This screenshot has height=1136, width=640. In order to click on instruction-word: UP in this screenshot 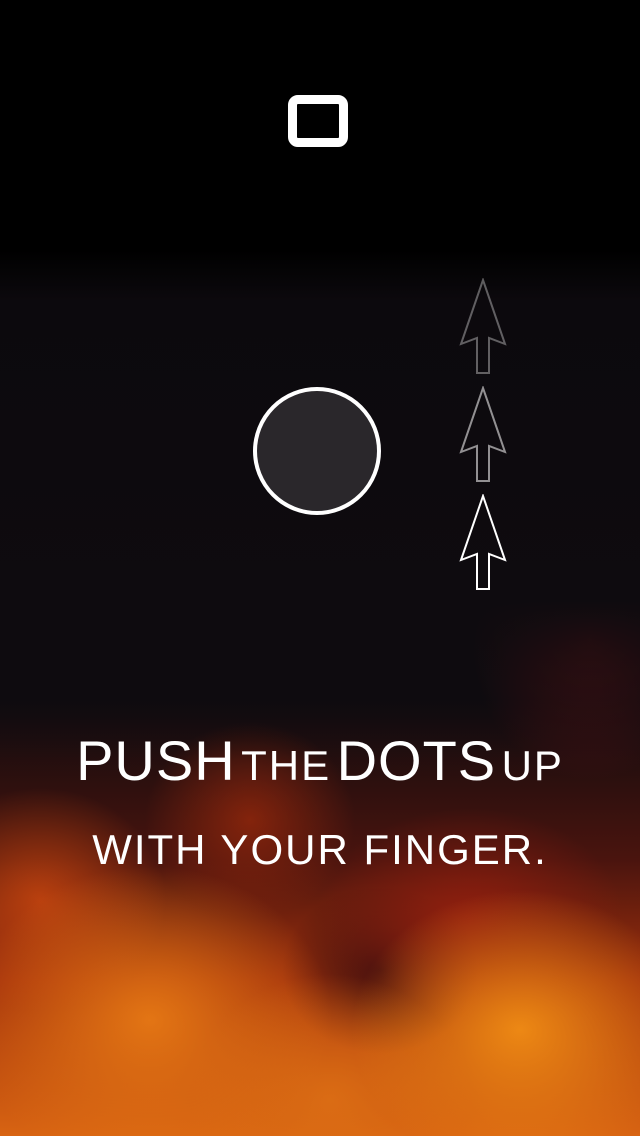, I will do `click(532, 765)`.